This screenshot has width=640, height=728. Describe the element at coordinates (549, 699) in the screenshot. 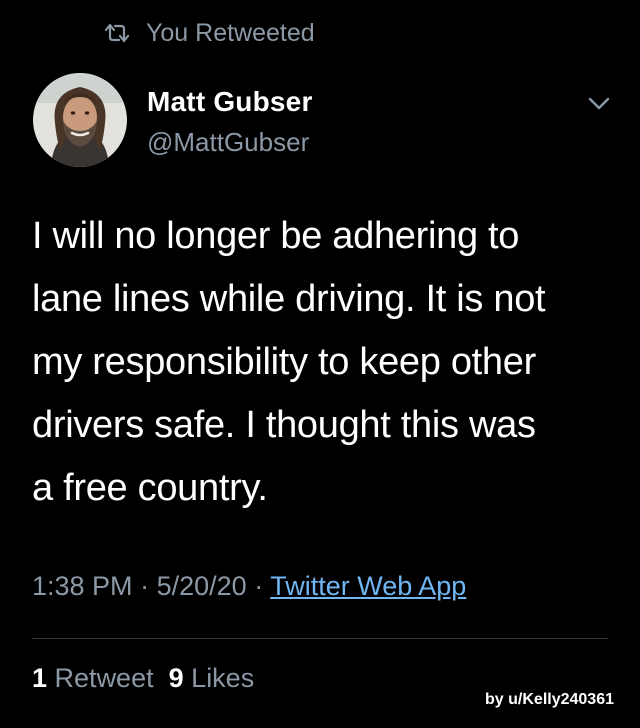

I see `watermark: by u/Kelly240361` at that location.